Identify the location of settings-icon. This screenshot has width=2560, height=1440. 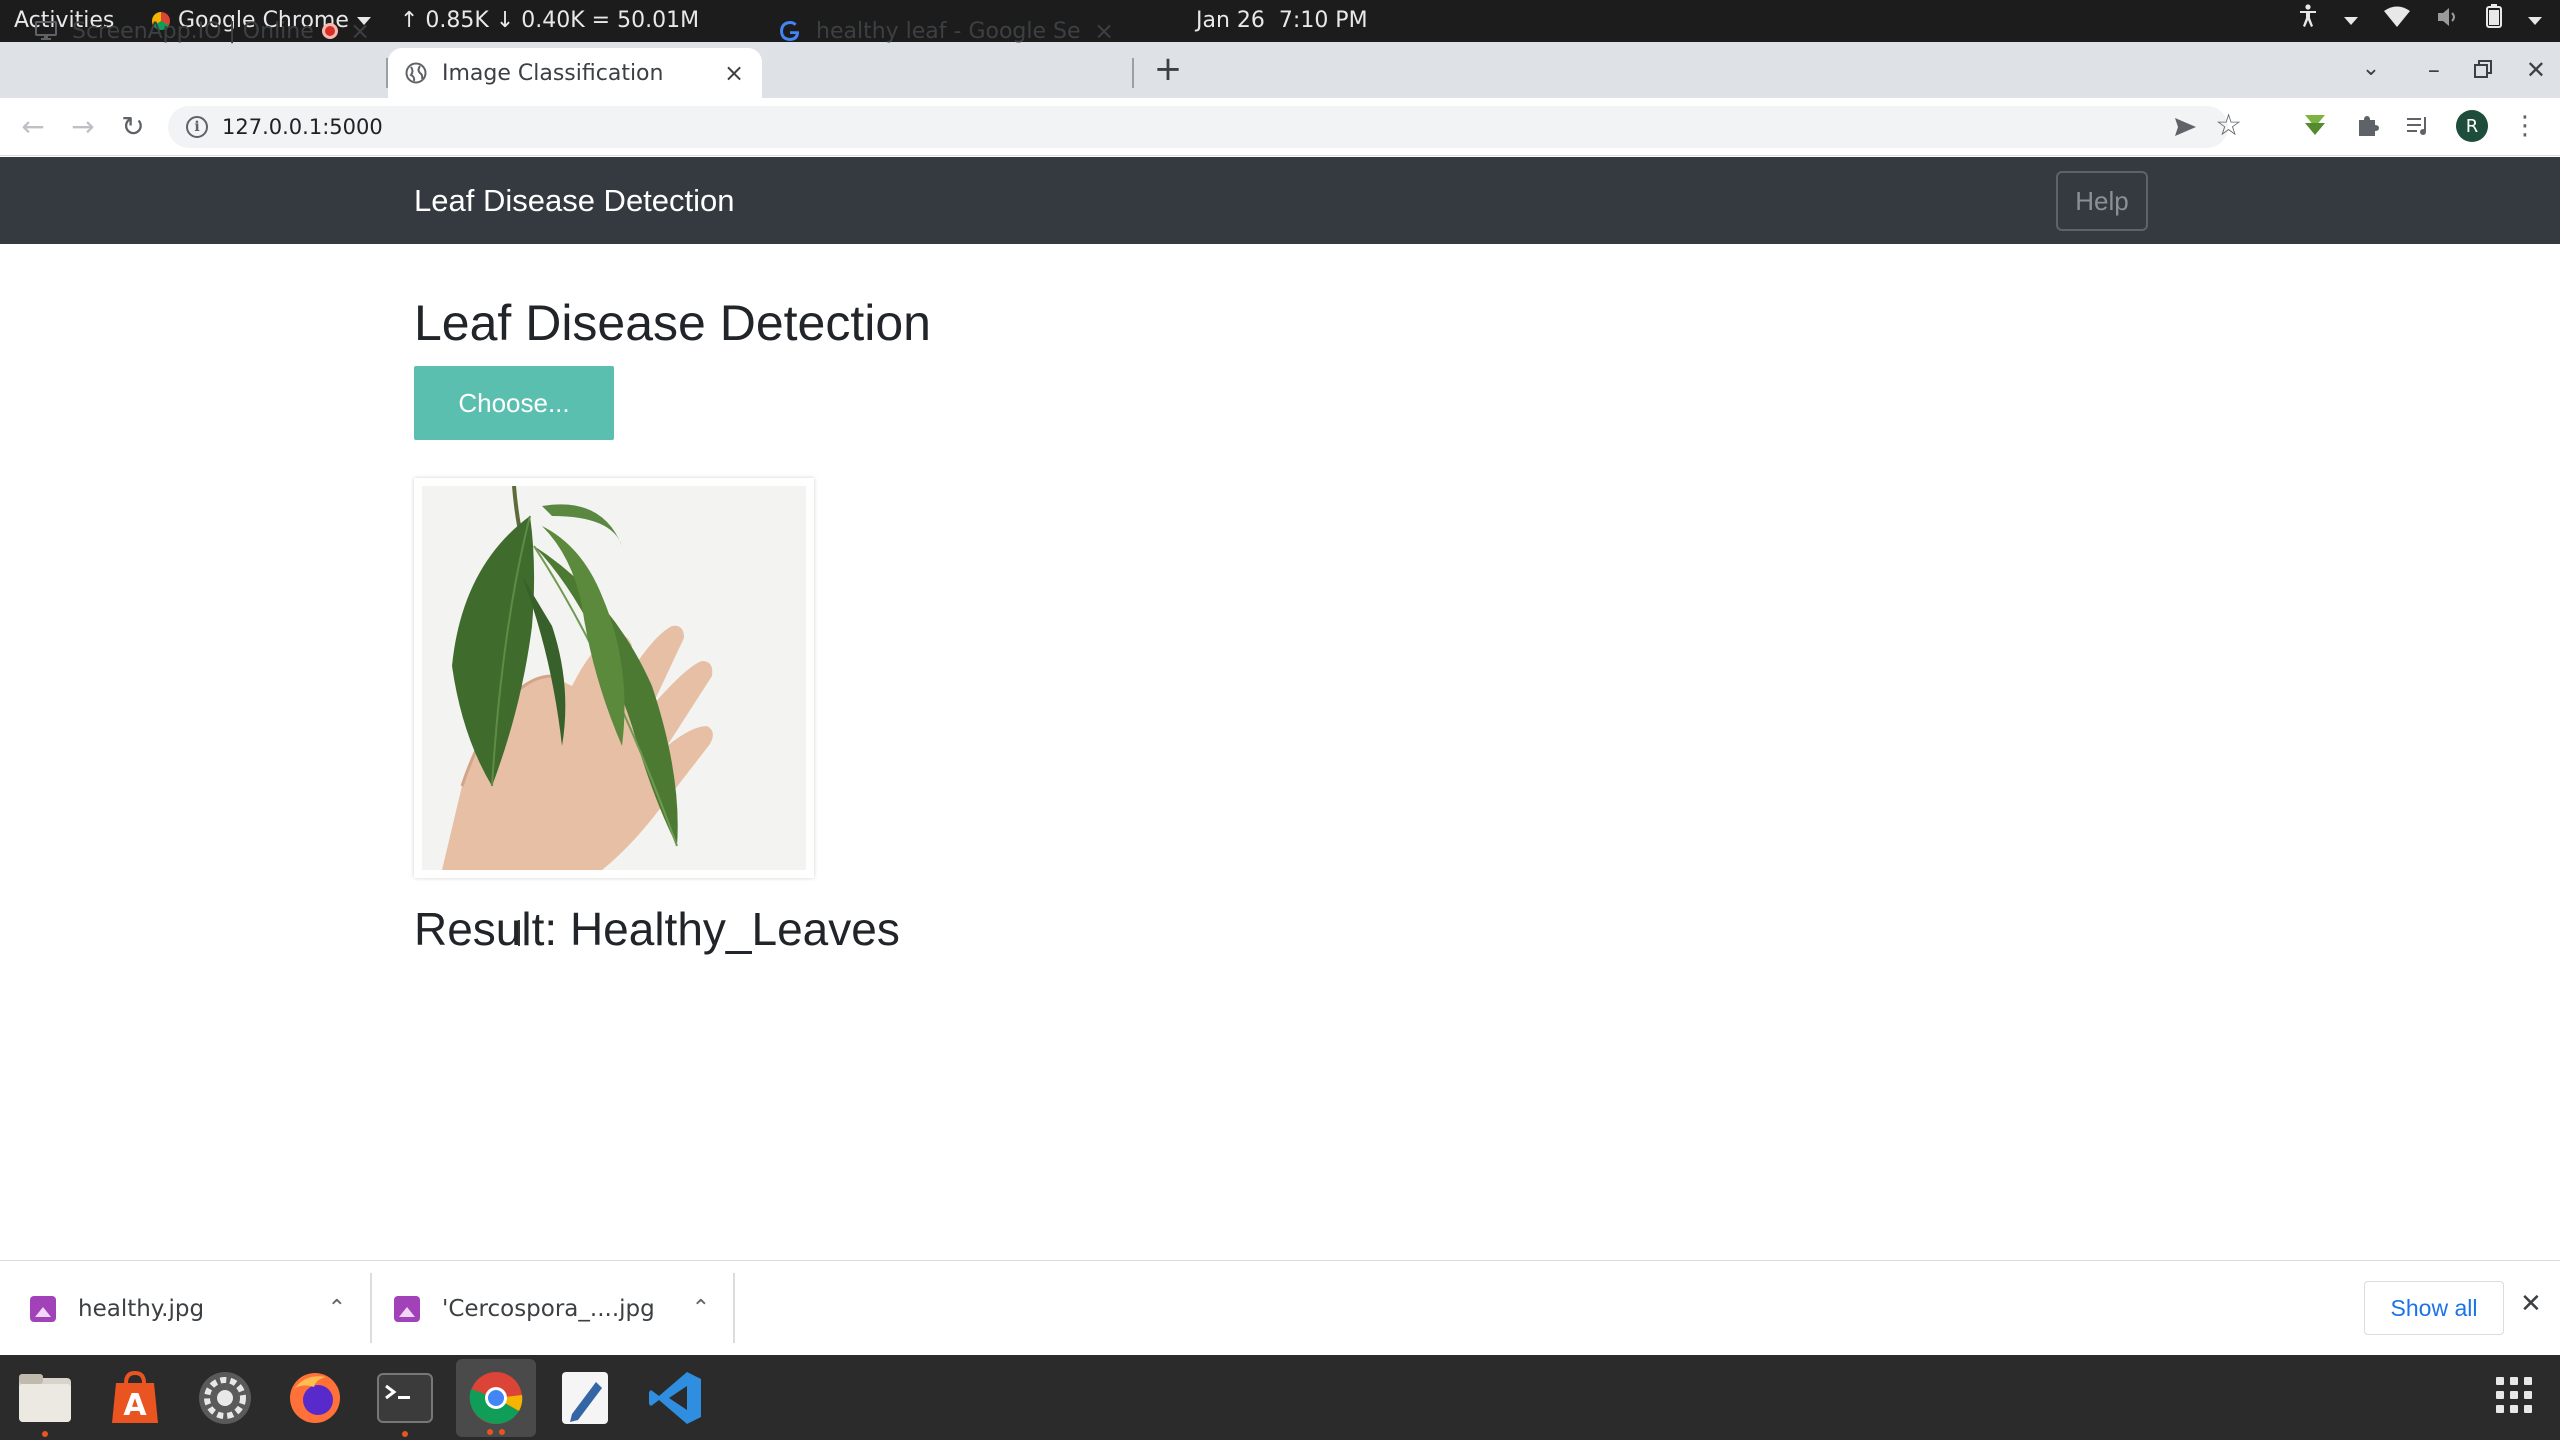
(225, 1398).